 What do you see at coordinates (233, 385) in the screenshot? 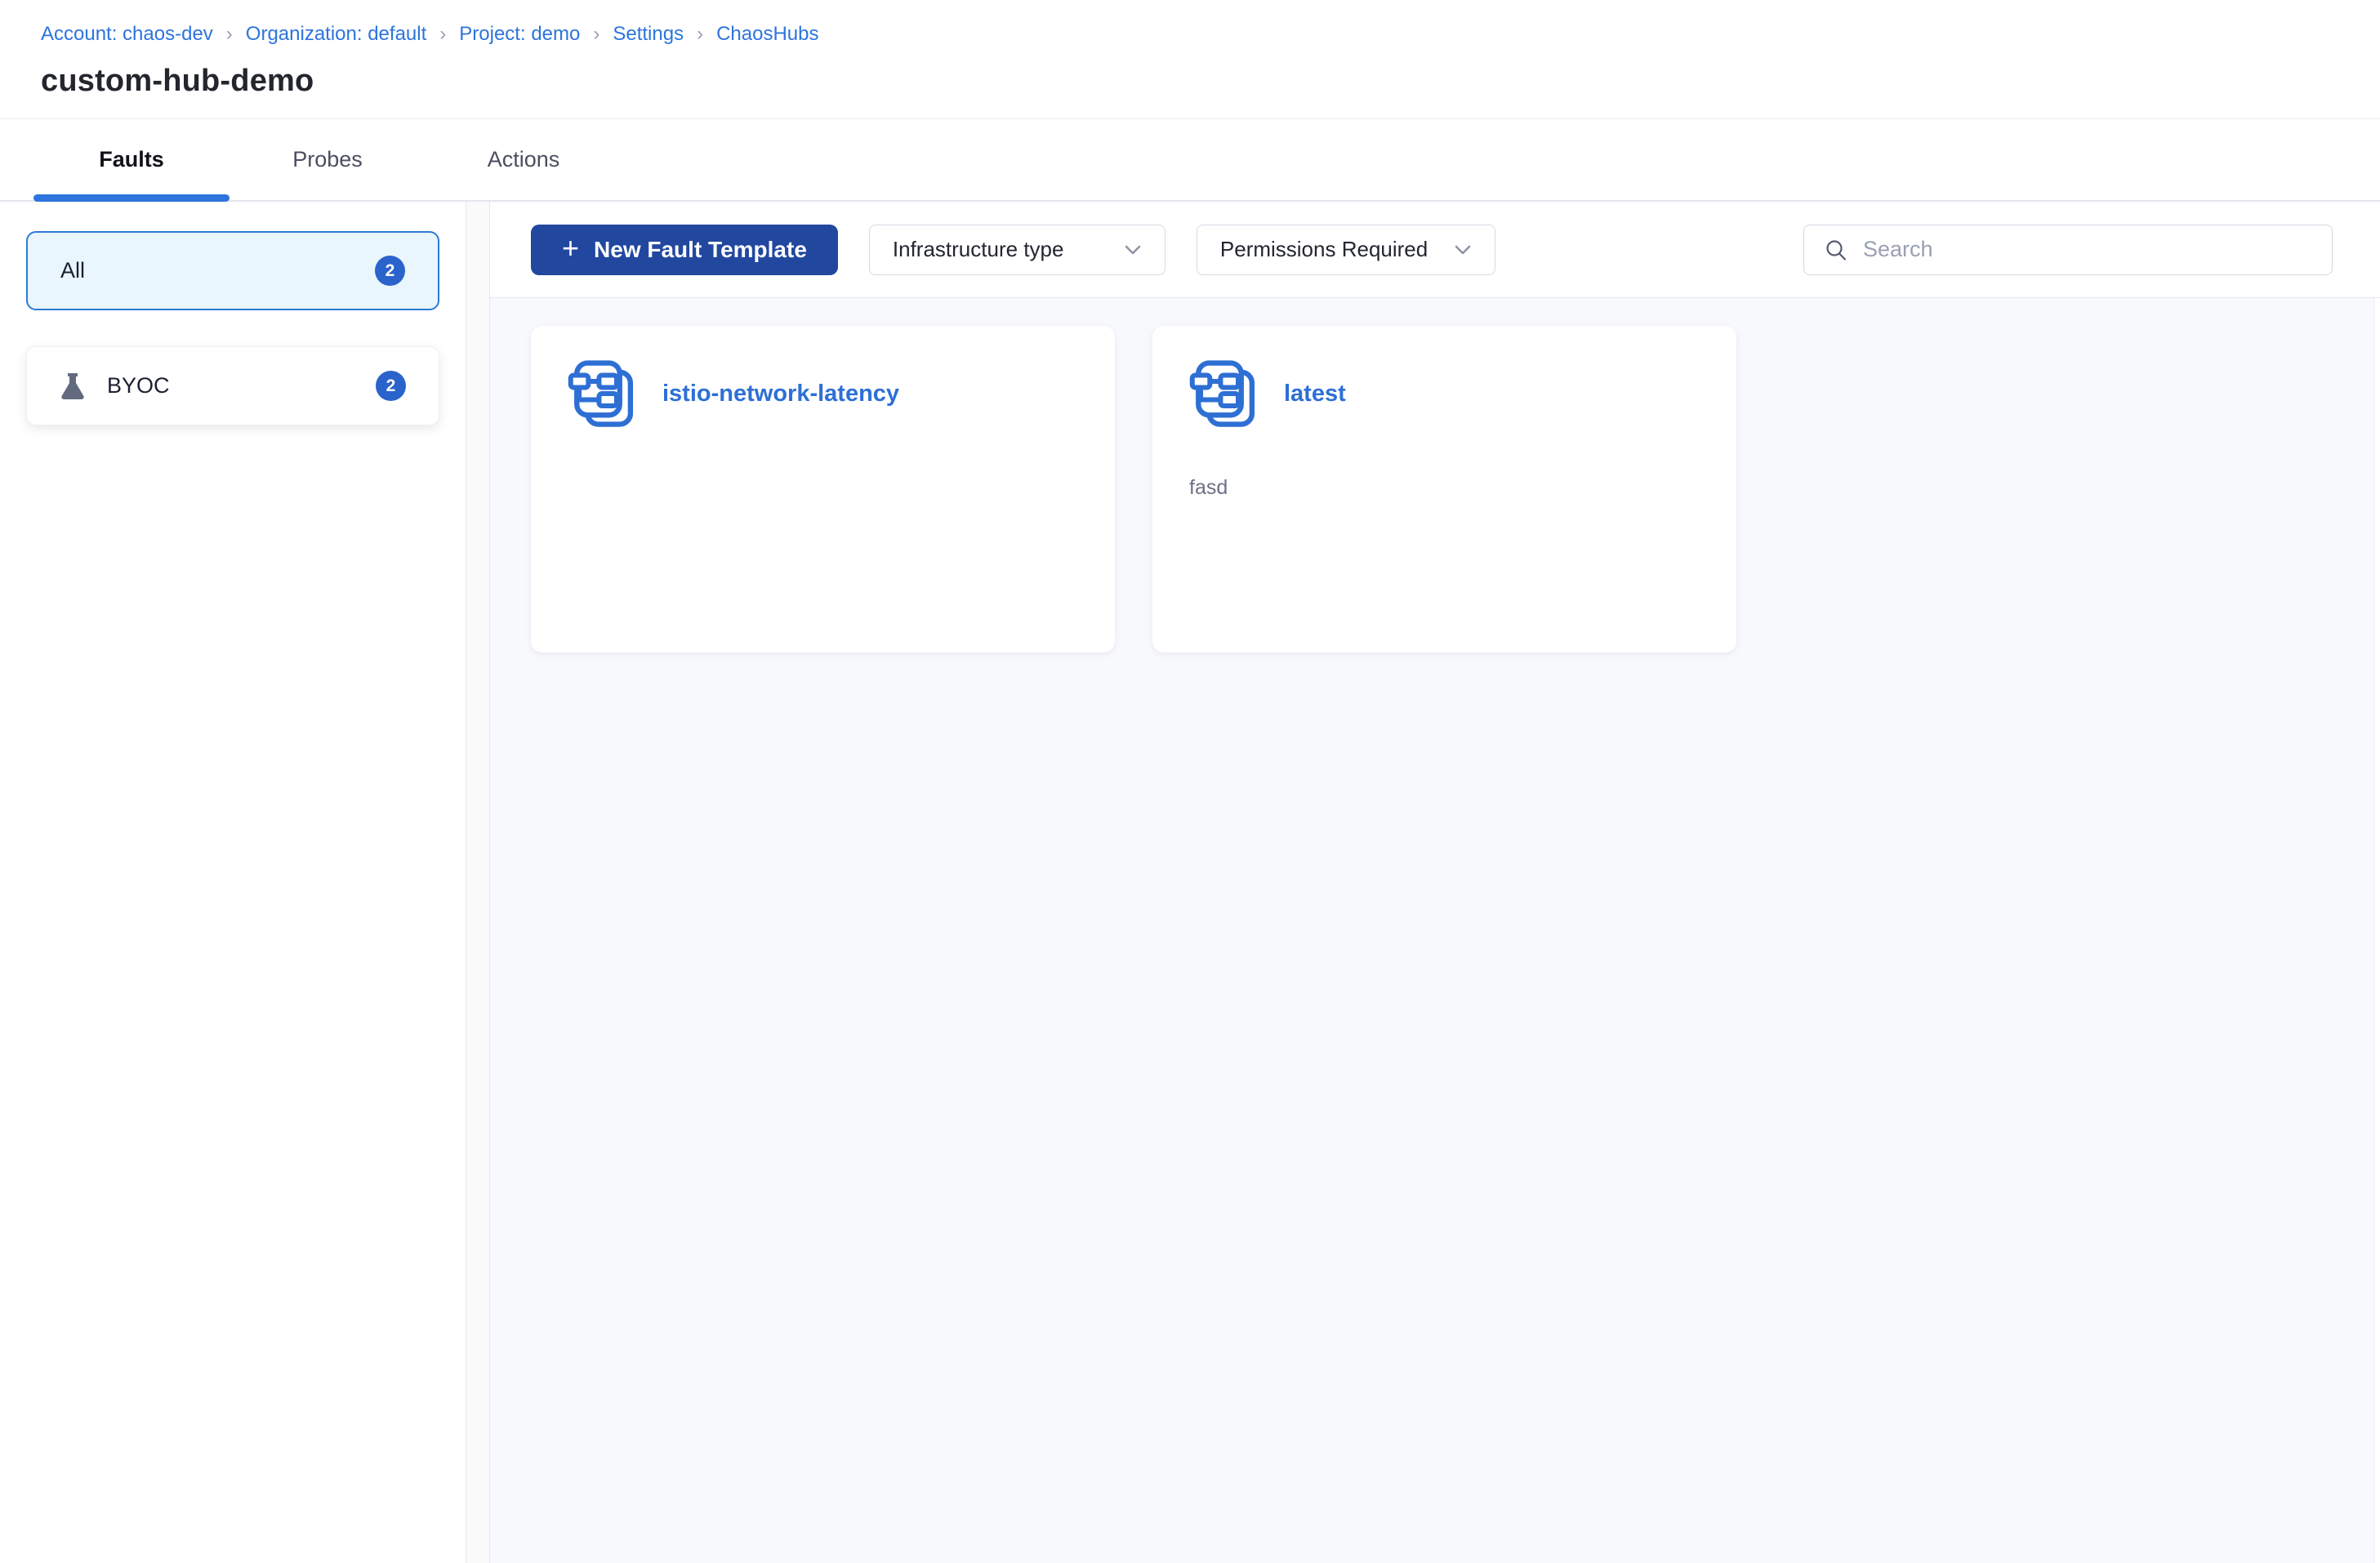
I see `sidebar-item-byoc: BYOC 2` at bounding box center [233, 385].